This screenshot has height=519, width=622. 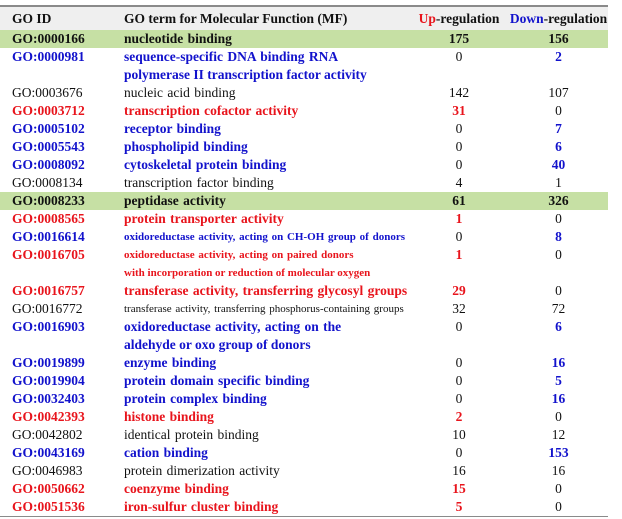 I want to click on go-term-line1: enzyme binding, so click(x=170, y=362).